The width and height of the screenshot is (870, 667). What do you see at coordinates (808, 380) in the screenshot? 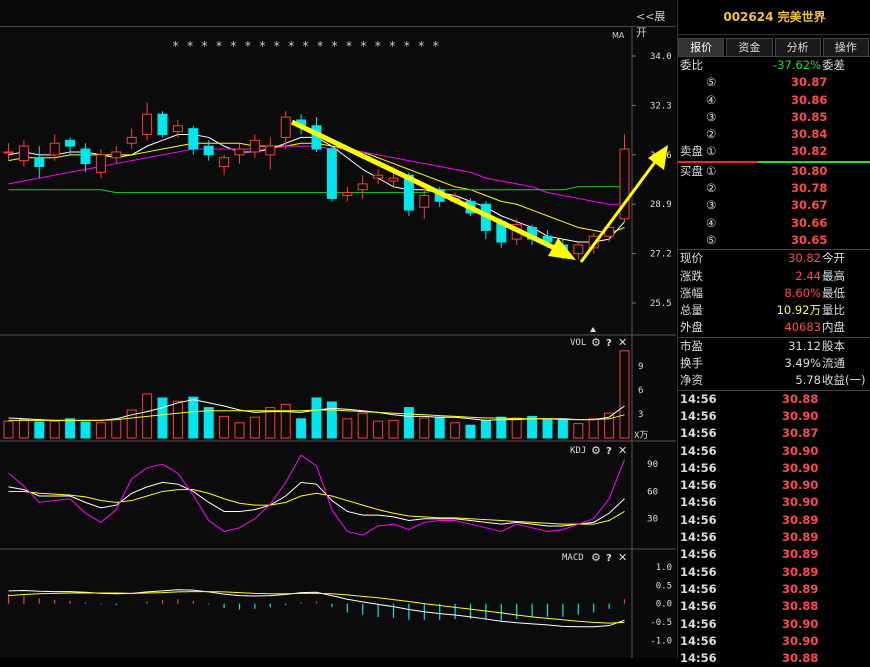
I see `fund-value: 5.78` at bounding box center [808, 380].